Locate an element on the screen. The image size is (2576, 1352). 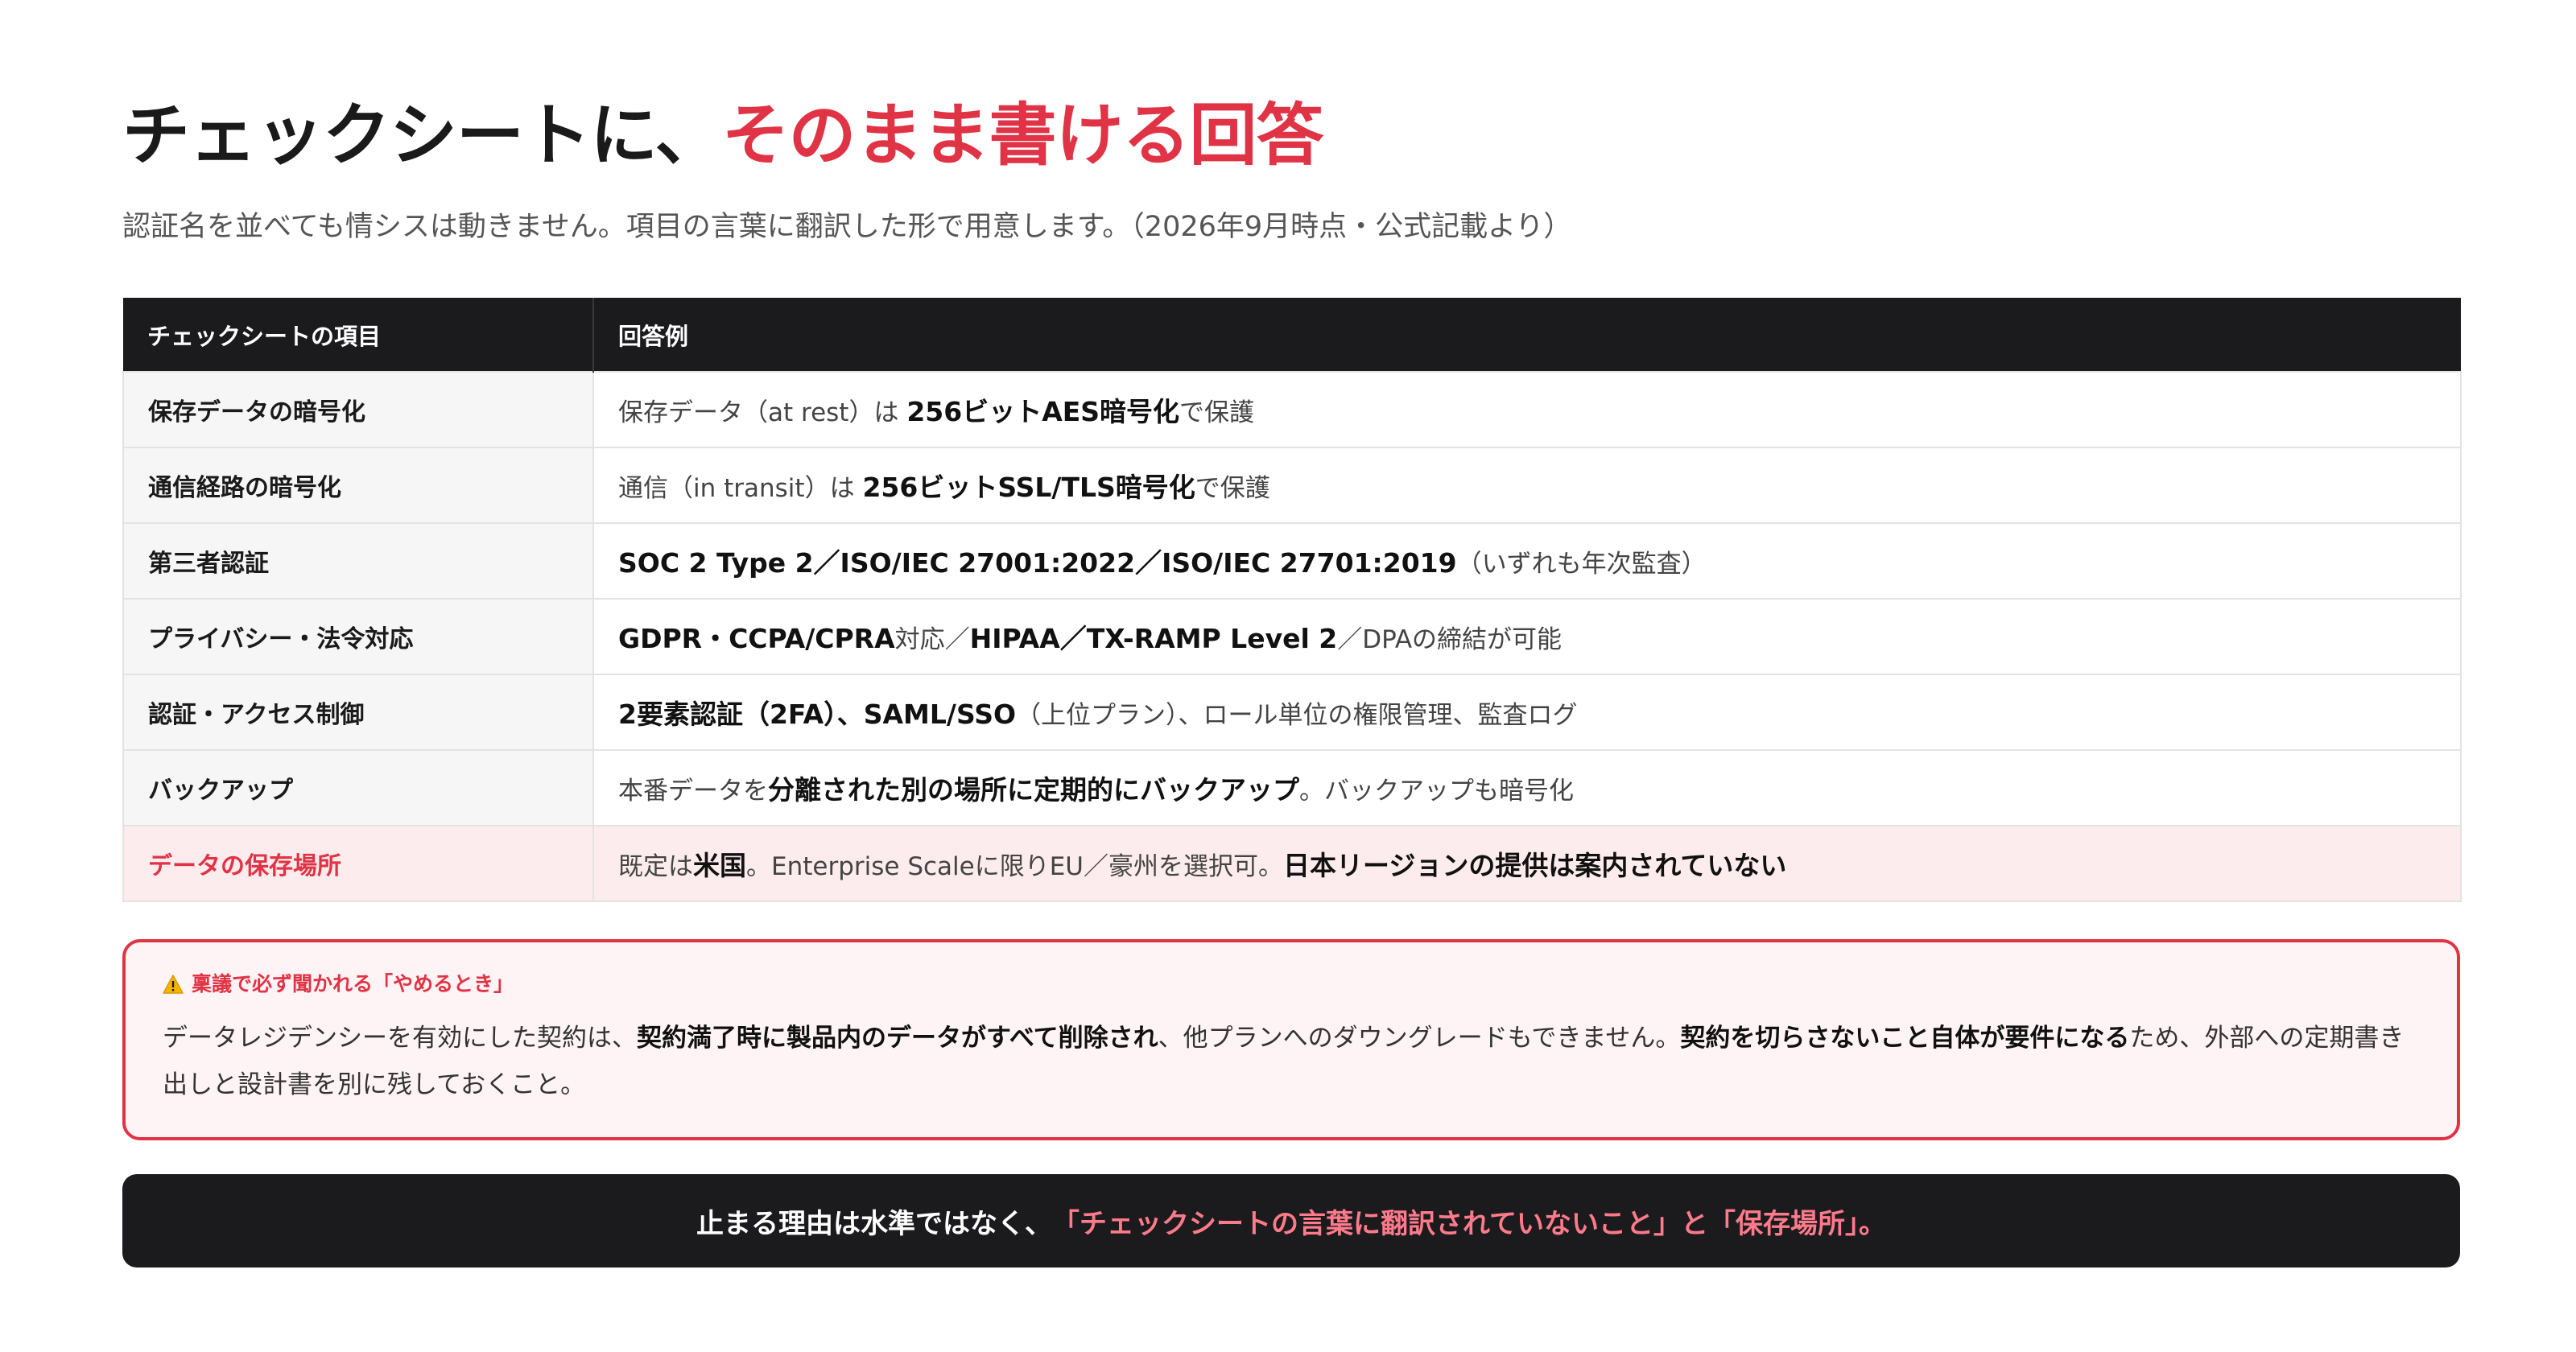
item-cell: データの保存場所 is located at coordinates (358, 863).